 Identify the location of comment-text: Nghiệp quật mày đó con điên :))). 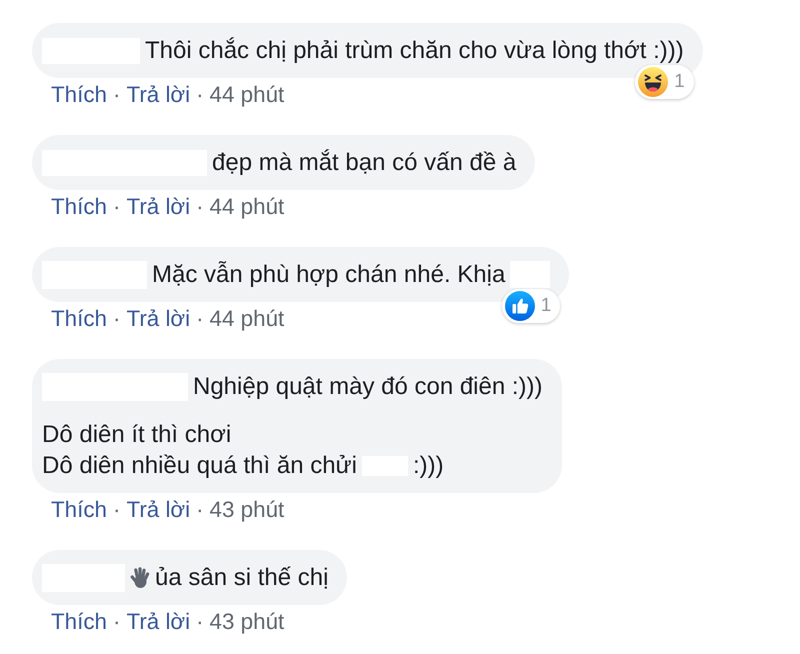
(368, 387).